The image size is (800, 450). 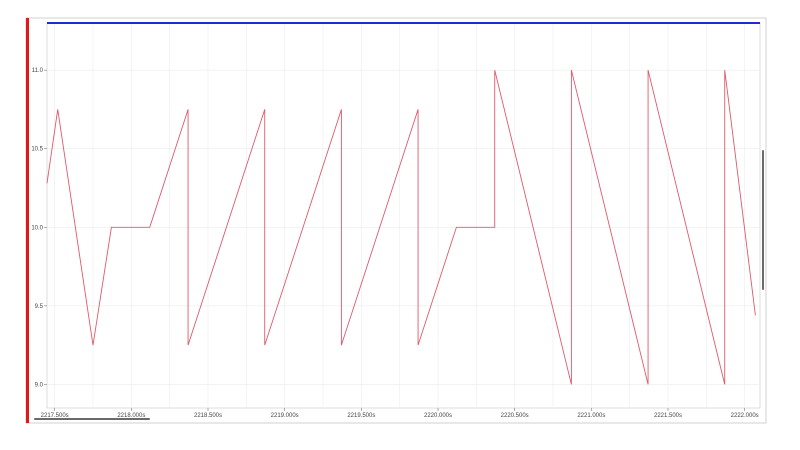 I want to click on x-tick-label: 2220.000s, so click(x=438, y=416).